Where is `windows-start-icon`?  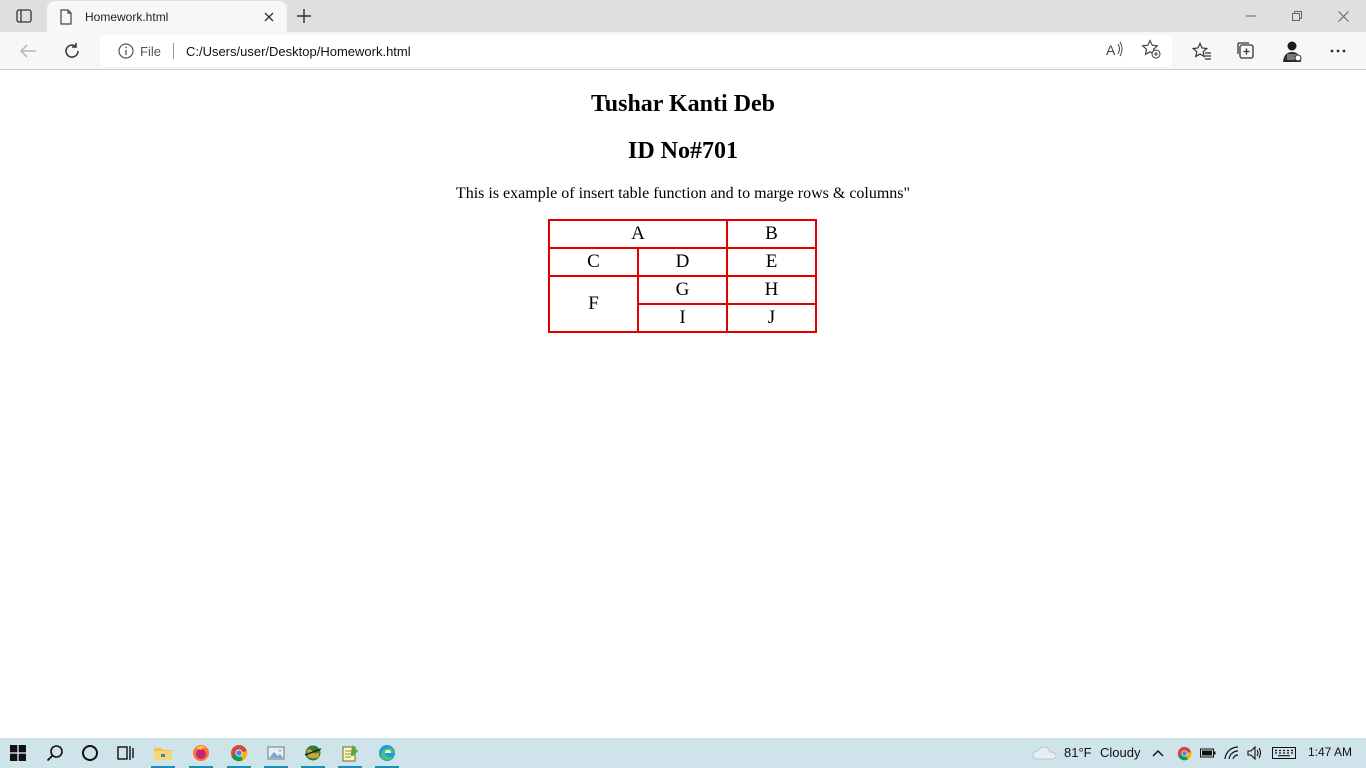
windows-start-icon is located at coordinates (18, 753).